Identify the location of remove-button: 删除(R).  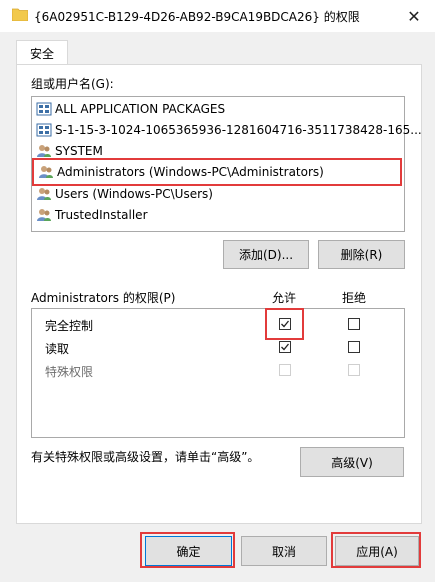
(361, 254).